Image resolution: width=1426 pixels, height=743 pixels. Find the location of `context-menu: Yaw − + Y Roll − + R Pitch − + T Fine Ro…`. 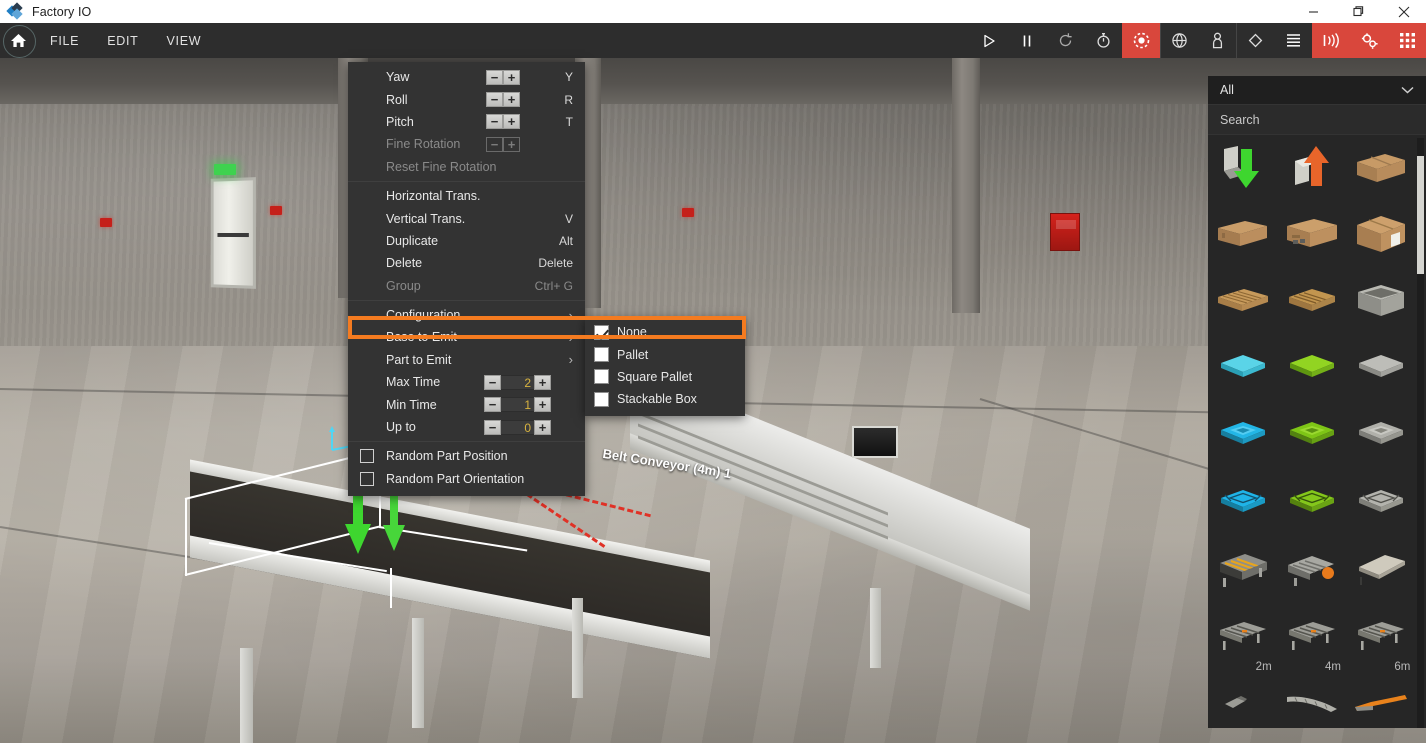

context-menu: Yaw − + Y Roll − + R Pitch − + T Fine Ro… is located at coordinates (466, 279).